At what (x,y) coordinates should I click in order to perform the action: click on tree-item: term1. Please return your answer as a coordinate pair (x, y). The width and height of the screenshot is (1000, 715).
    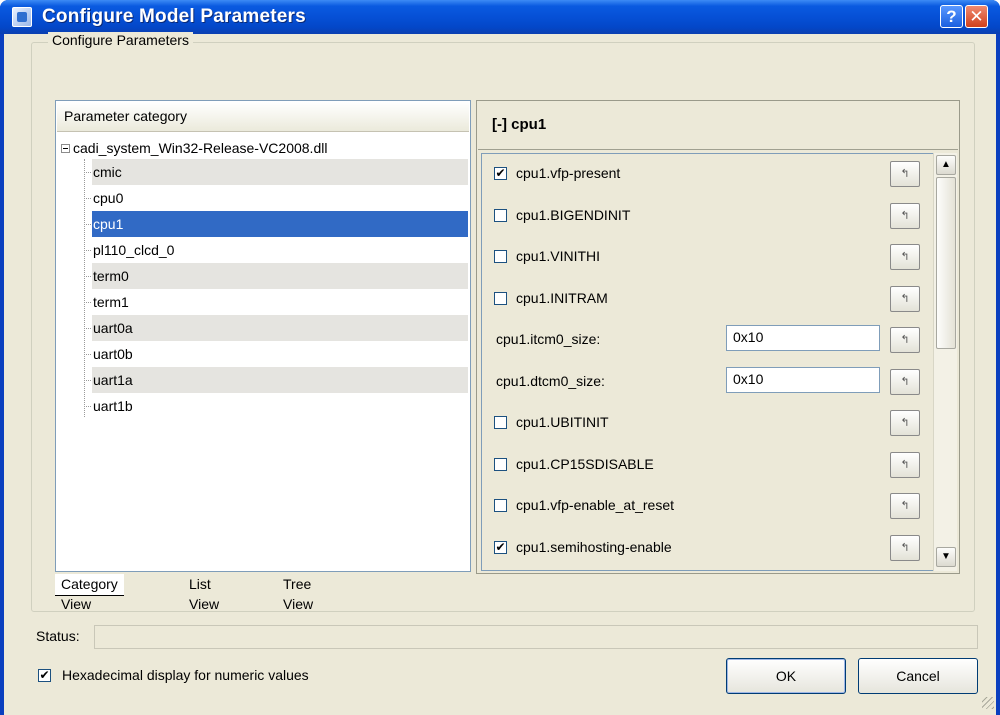
    Looking at the image, I should click on (276, 302).